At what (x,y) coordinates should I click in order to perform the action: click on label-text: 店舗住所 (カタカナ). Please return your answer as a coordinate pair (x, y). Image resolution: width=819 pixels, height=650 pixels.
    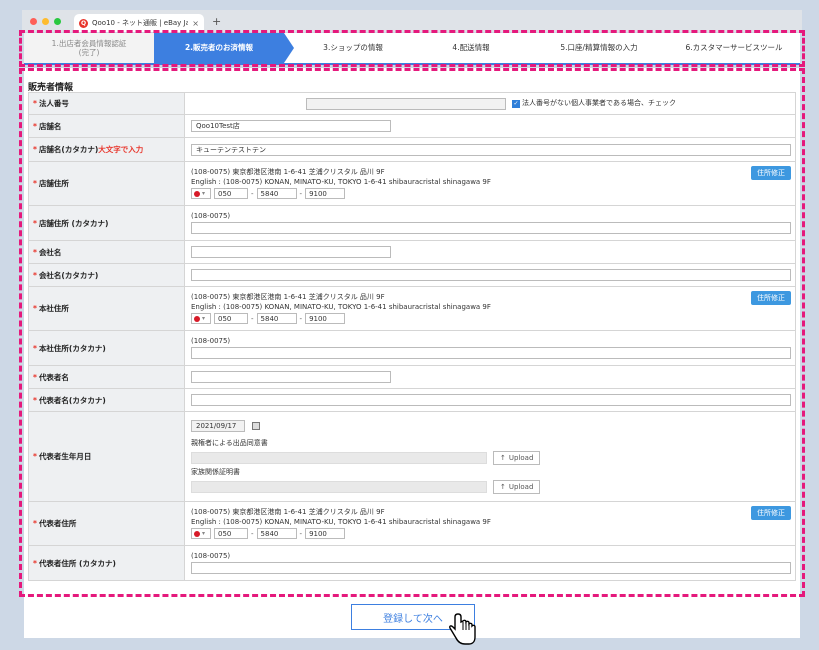
    Looking at the image, I should click on (73, 223).